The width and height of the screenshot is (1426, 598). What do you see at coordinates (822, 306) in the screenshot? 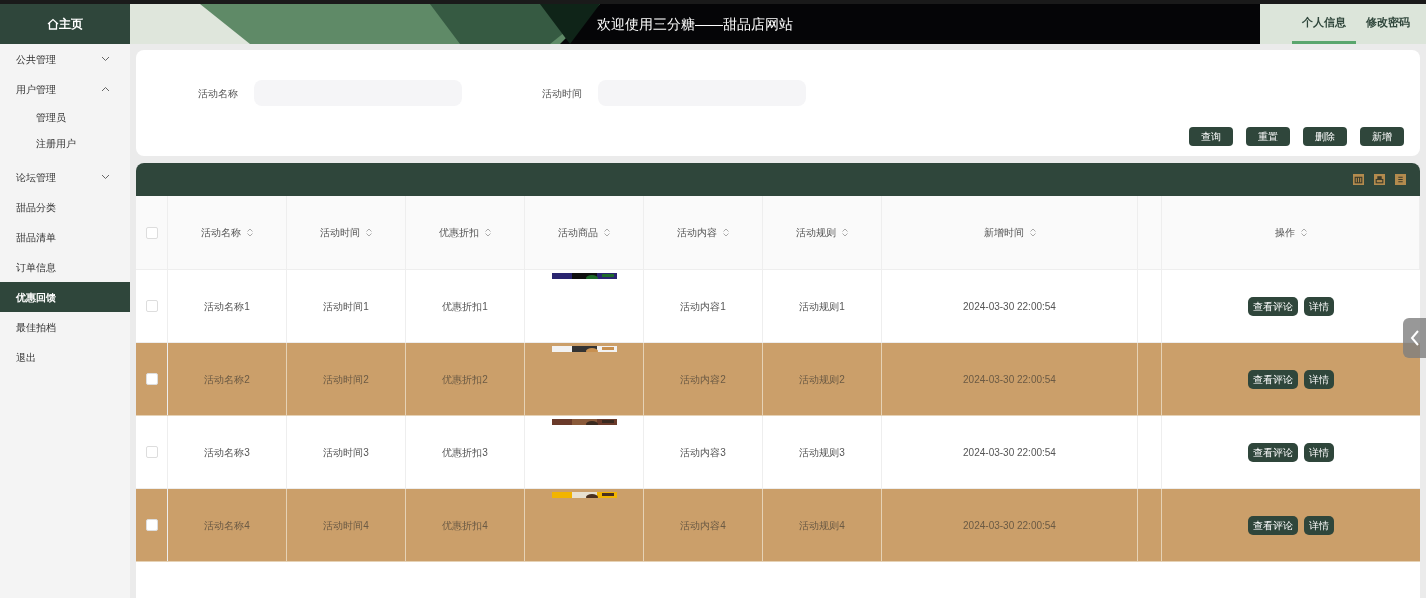
I see `table-cell-text: 活动规则1` at bounding box center [822, 306].